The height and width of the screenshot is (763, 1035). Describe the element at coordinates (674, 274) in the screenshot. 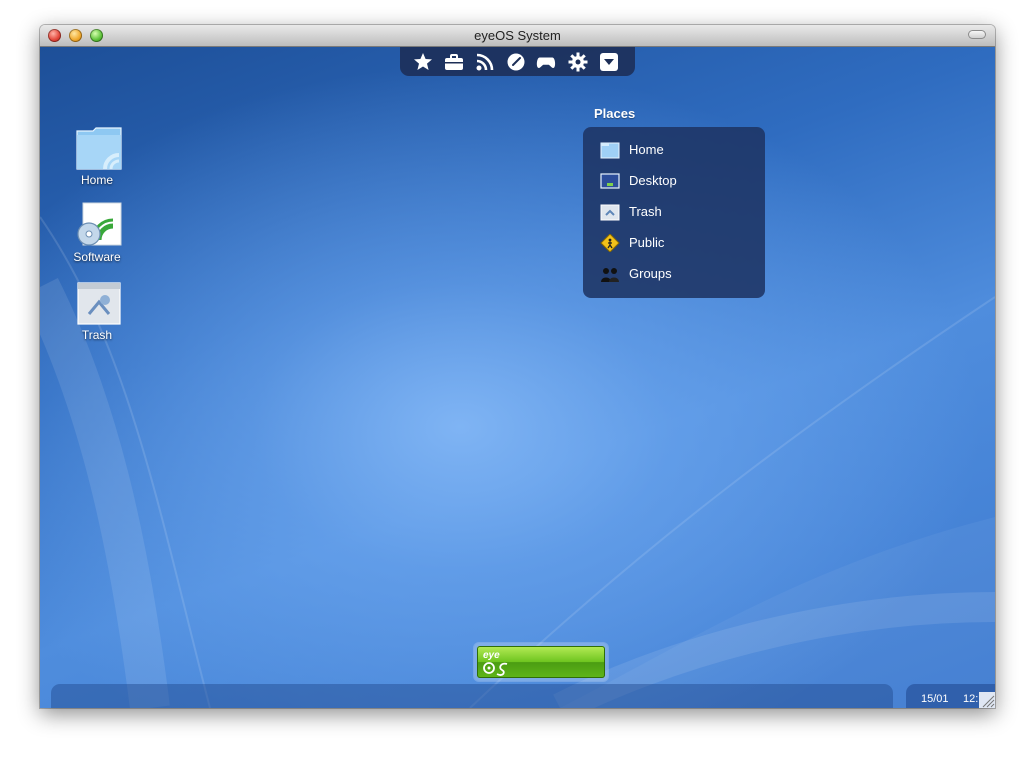

I see `places-item-groups: Groups` at that location.